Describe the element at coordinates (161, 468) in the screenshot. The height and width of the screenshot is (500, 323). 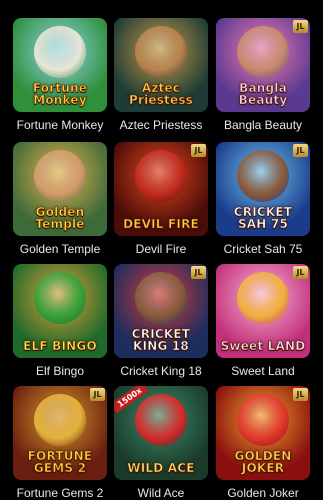
I see `game-logo-text: WILD ACE` at that location.